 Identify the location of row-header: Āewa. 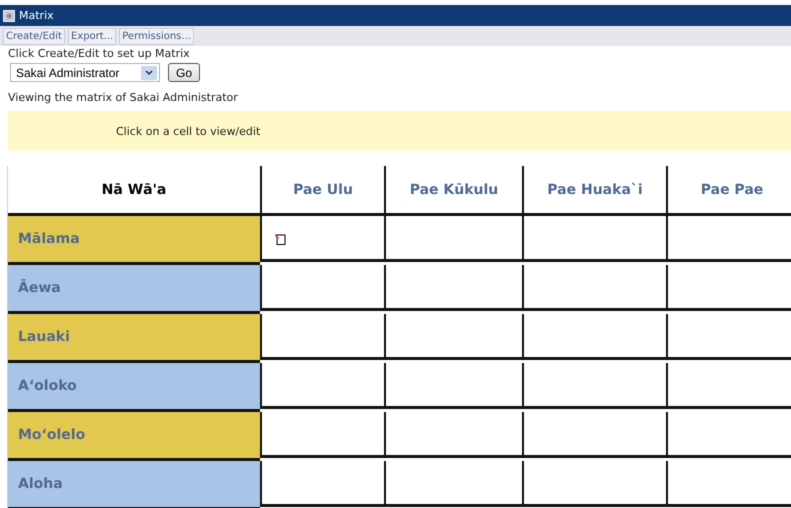
(134, 289).